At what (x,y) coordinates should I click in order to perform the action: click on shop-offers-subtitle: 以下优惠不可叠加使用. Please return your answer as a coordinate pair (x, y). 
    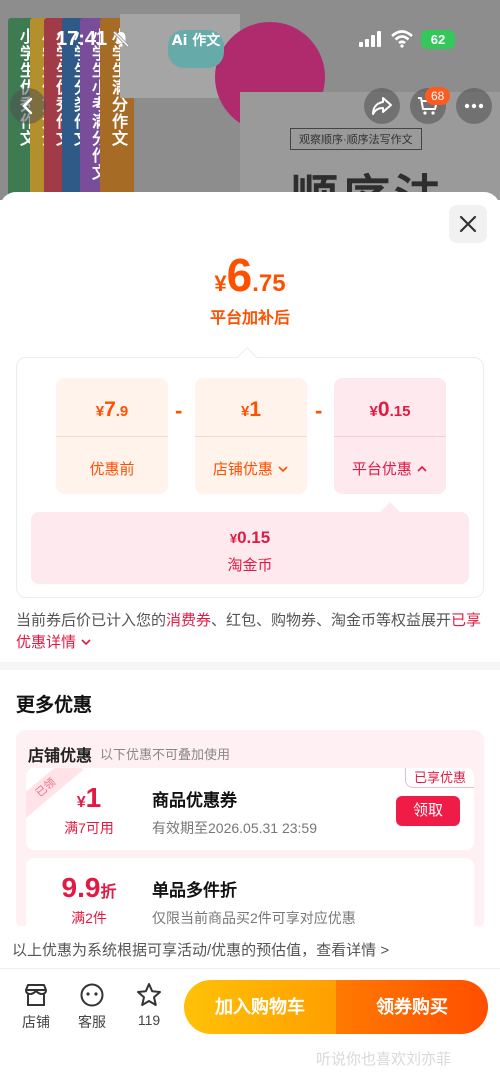
    Looking at the image, I should click on (165, 754).